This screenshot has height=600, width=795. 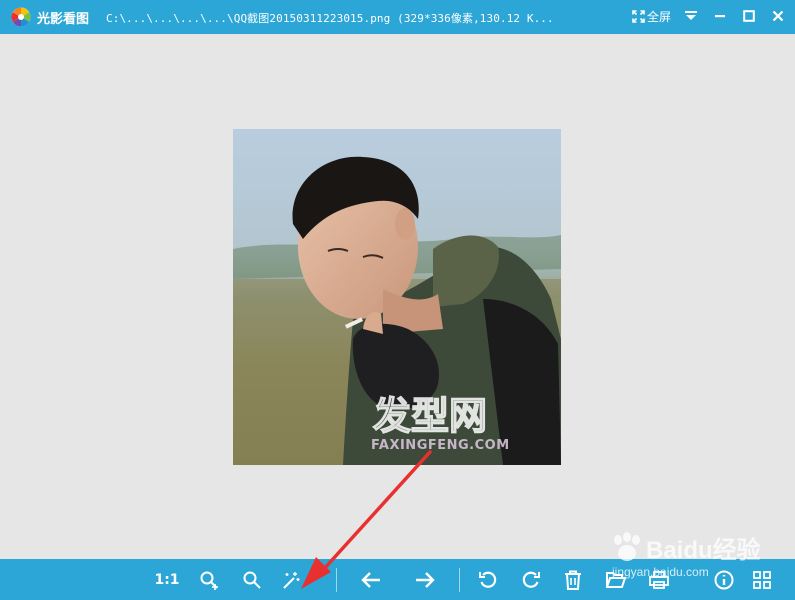 I want to click on delete-icon, so click(x=573, y=580).